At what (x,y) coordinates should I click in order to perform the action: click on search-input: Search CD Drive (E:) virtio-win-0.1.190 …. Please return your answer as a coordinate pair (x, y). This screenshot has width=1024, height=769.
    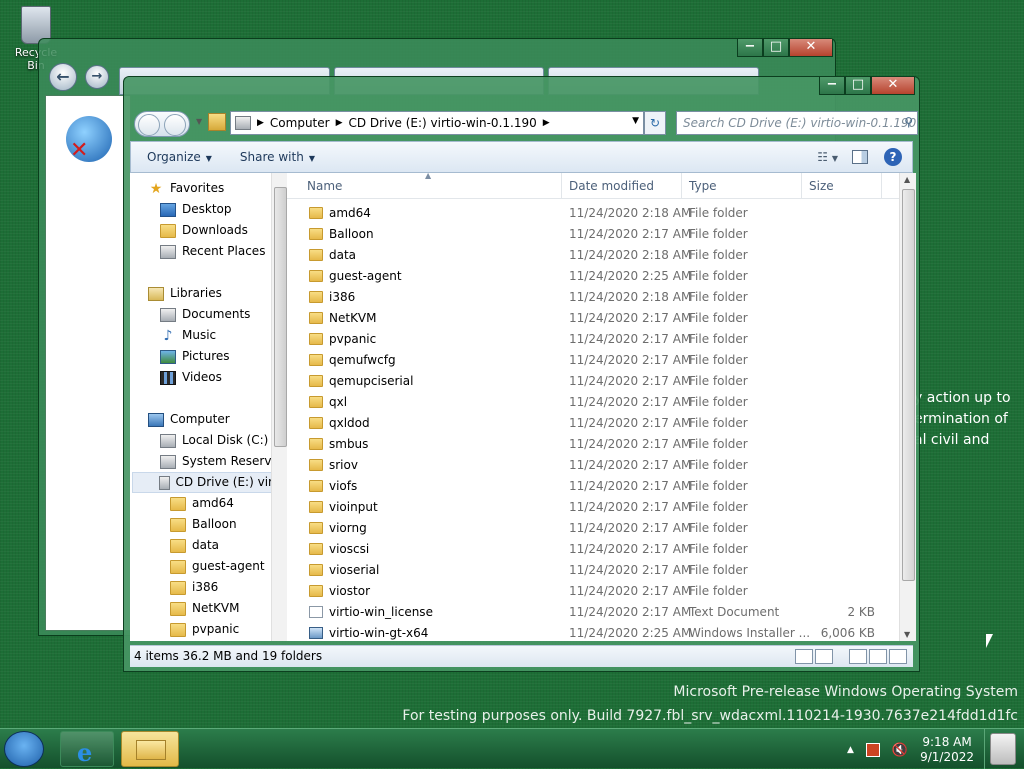
    Looking at the image, I should click on (797, 123).